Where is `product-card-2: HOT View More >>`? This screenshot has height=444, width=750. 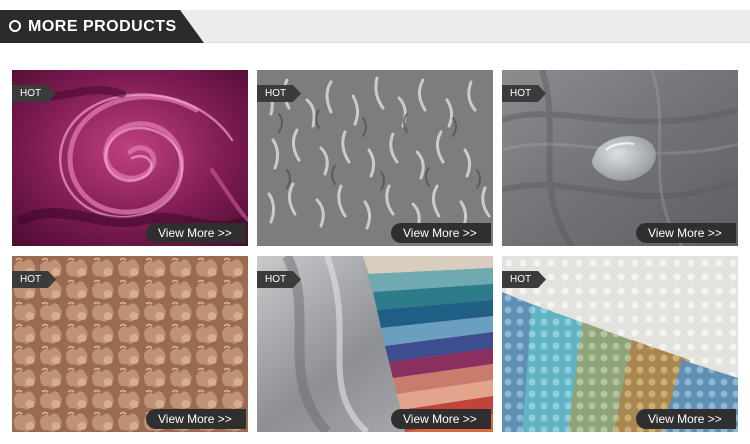
product-card-2: HOT View More >> is located at coordinates (375, 158).